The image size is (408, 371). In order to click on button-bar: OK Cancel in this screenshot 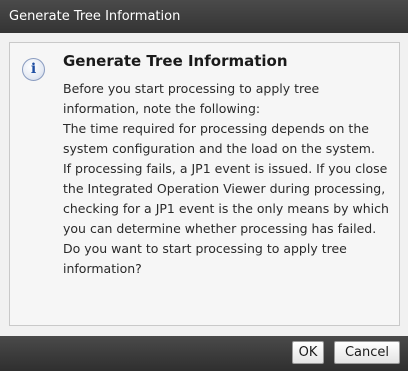, I will do `click(204, 353)`.